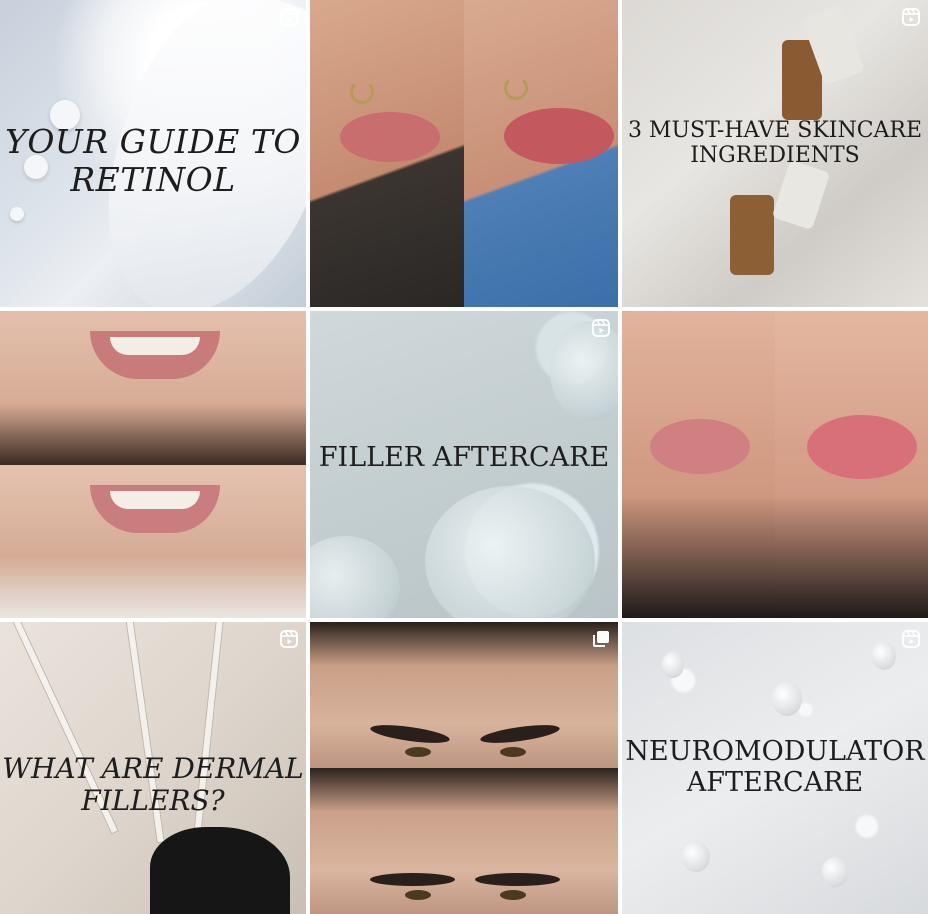  I want to click on post-tile-skincare-ingredients: 3 MUST-HAVE SKINCARE INGREDIENTS, so click(775, 153).